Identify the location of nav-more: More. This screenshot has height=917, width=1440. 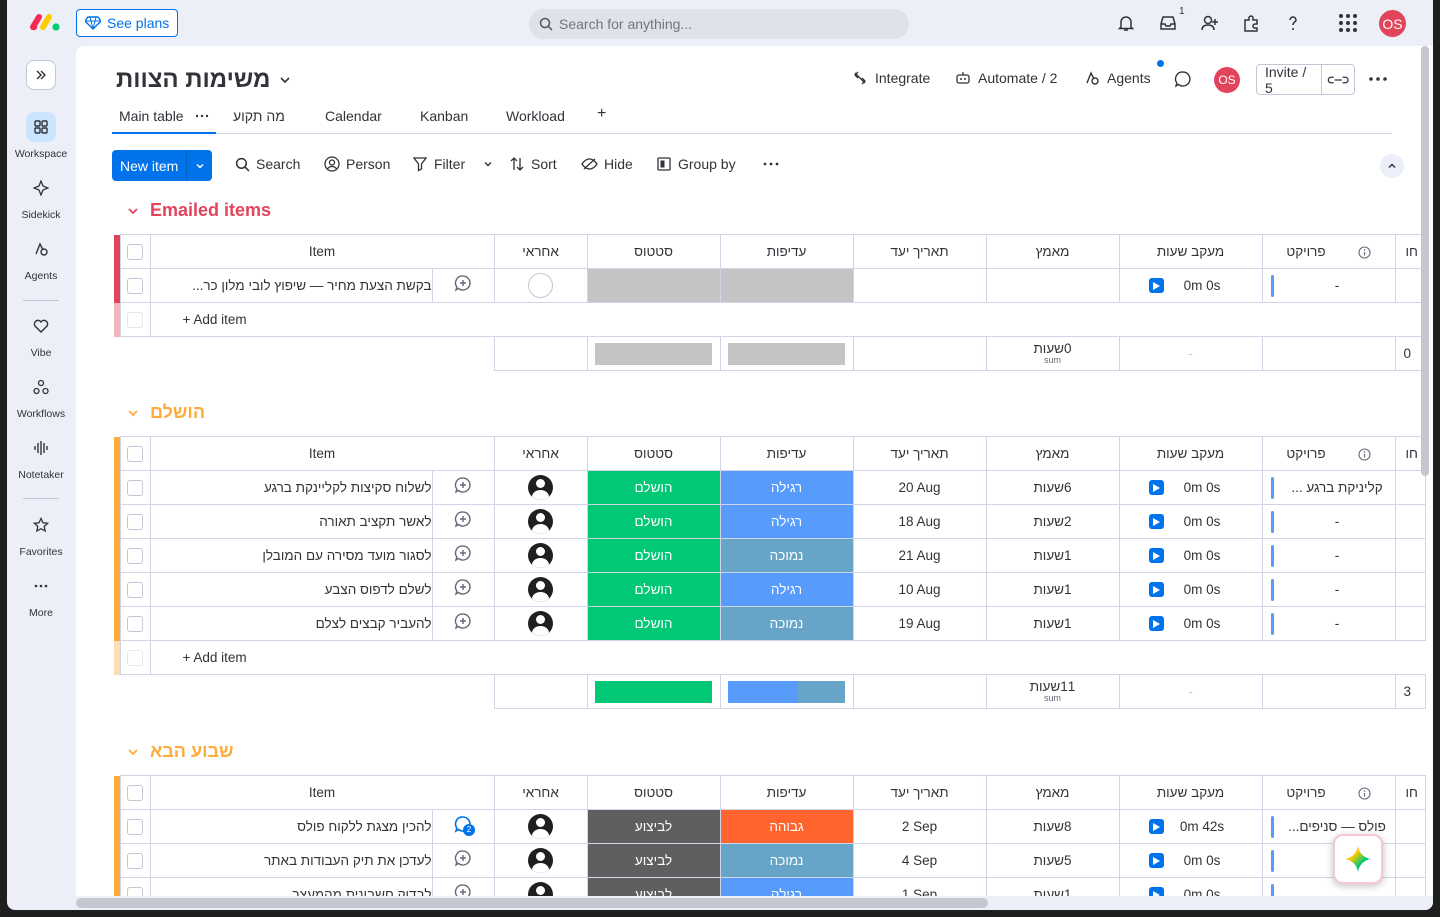
(41, 595).